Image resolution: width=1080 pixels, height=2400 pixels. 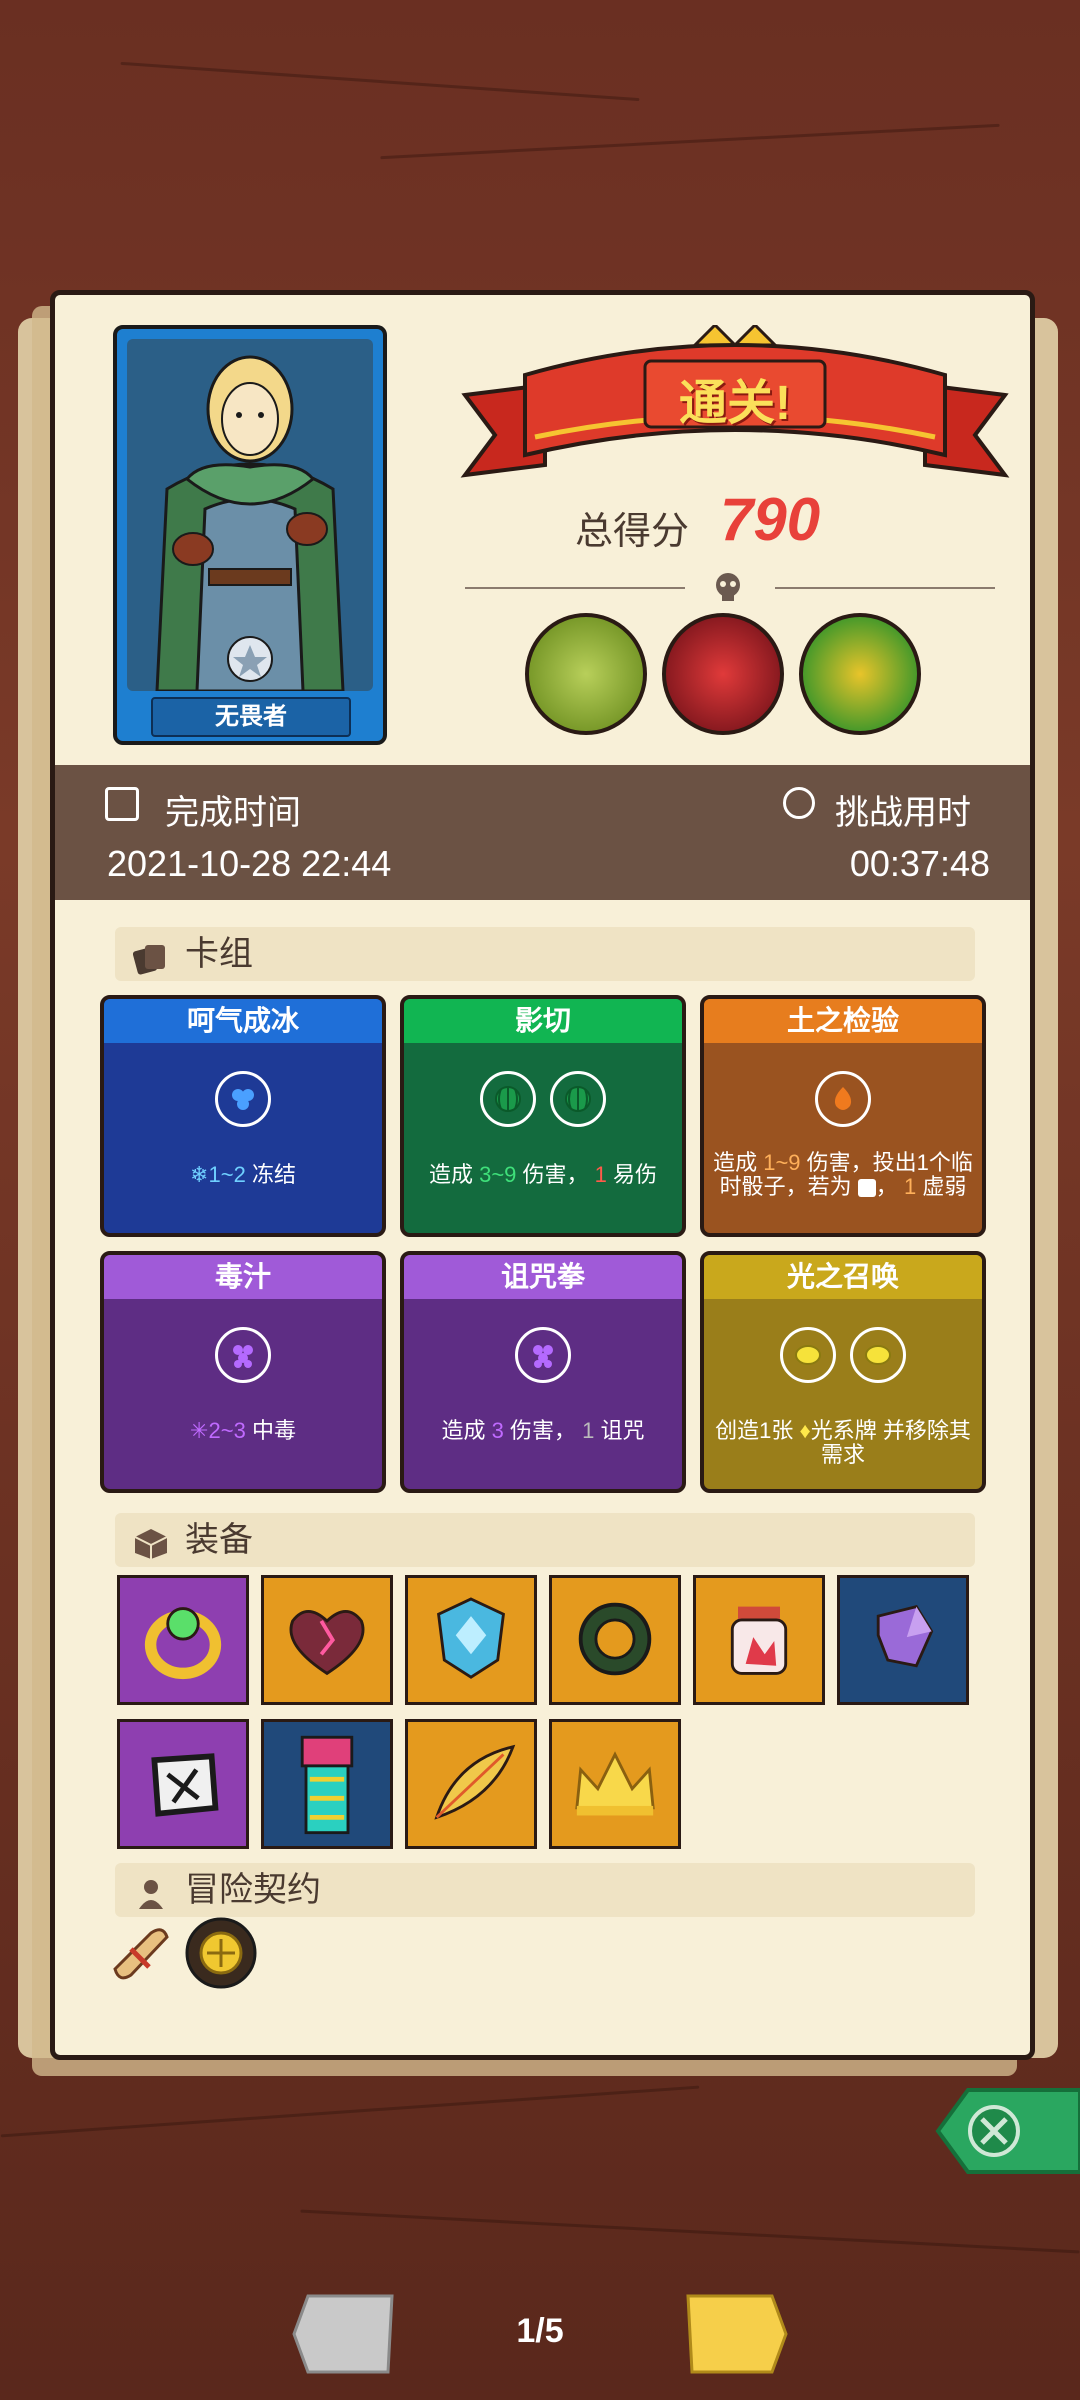 What do you see at coordinates (346, 2334) in the screenshot?
I see `prev-page-button` at bounding box center [346, 2334].